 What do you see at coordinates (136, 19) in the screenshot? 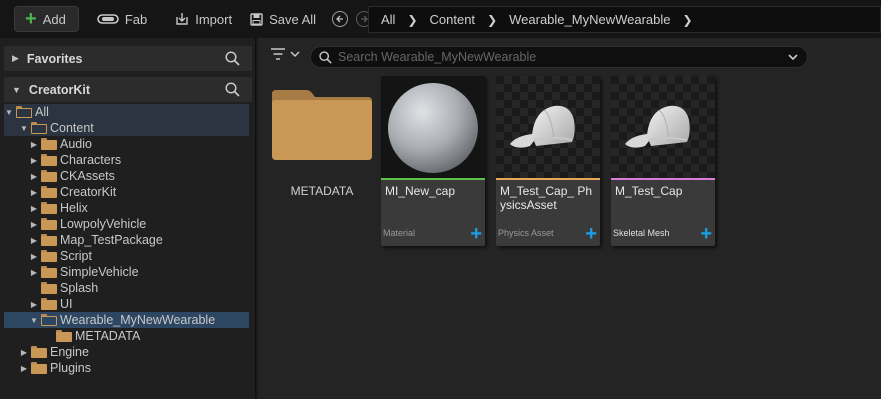
I see `fab-label: Fab` at bounding box center [136, 19].